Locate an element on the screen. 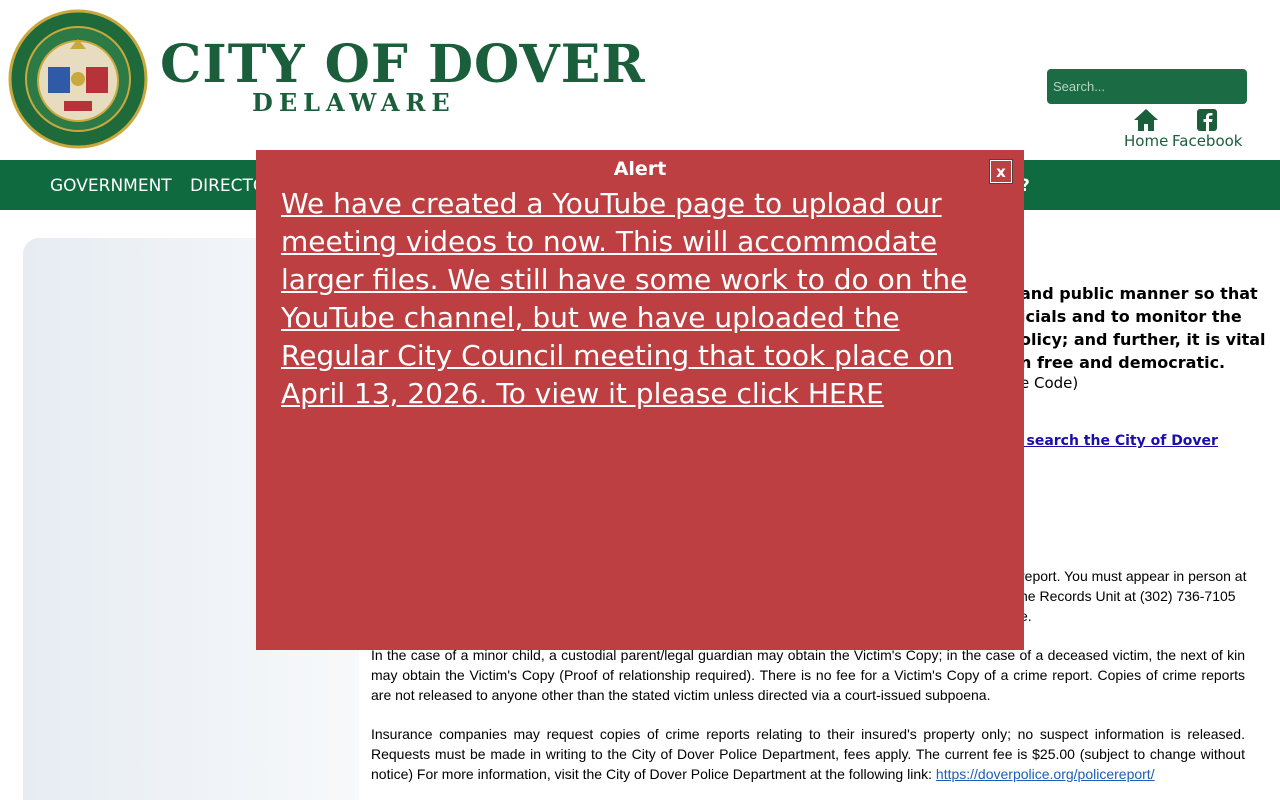 The image size is (1280, 800). foia-quote-line-2: icials and to monitor the is located at coordinates (1131, 316).